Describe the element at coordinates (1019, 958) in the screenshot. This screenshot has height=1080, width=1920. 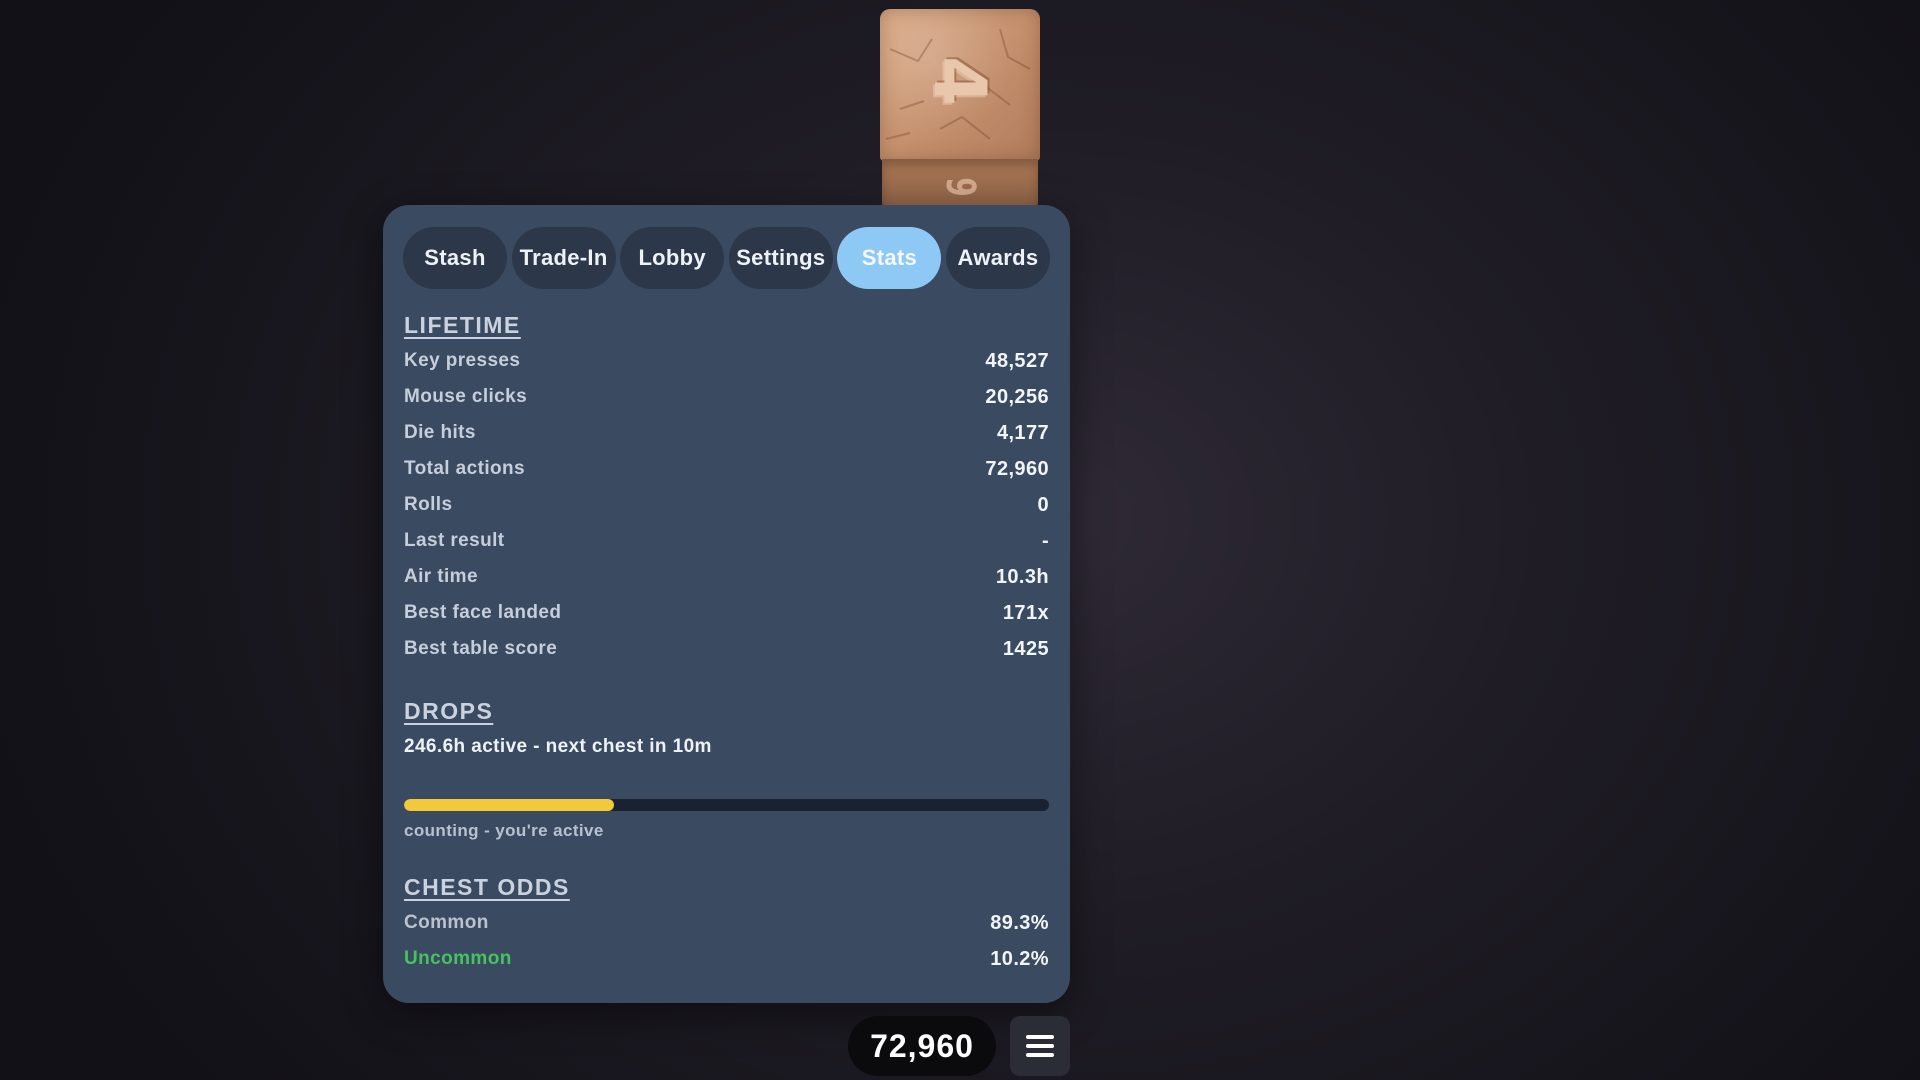
I see `odds-value: 10.2%` at that location.